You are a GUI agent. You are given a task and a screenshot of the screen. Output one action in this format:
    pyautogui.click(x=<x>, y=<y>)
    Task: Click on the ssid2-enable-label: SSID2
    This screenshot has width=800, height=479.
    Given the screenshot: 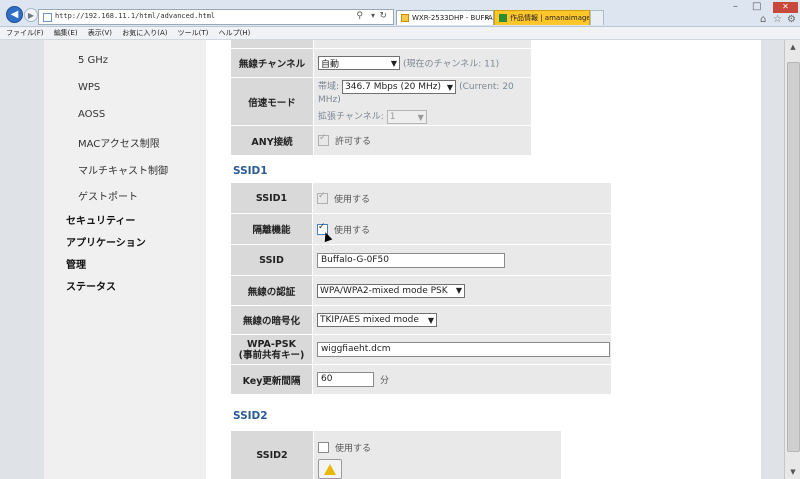 What is the action you would take?
    pyautogui.click(x=272, y=455)
    